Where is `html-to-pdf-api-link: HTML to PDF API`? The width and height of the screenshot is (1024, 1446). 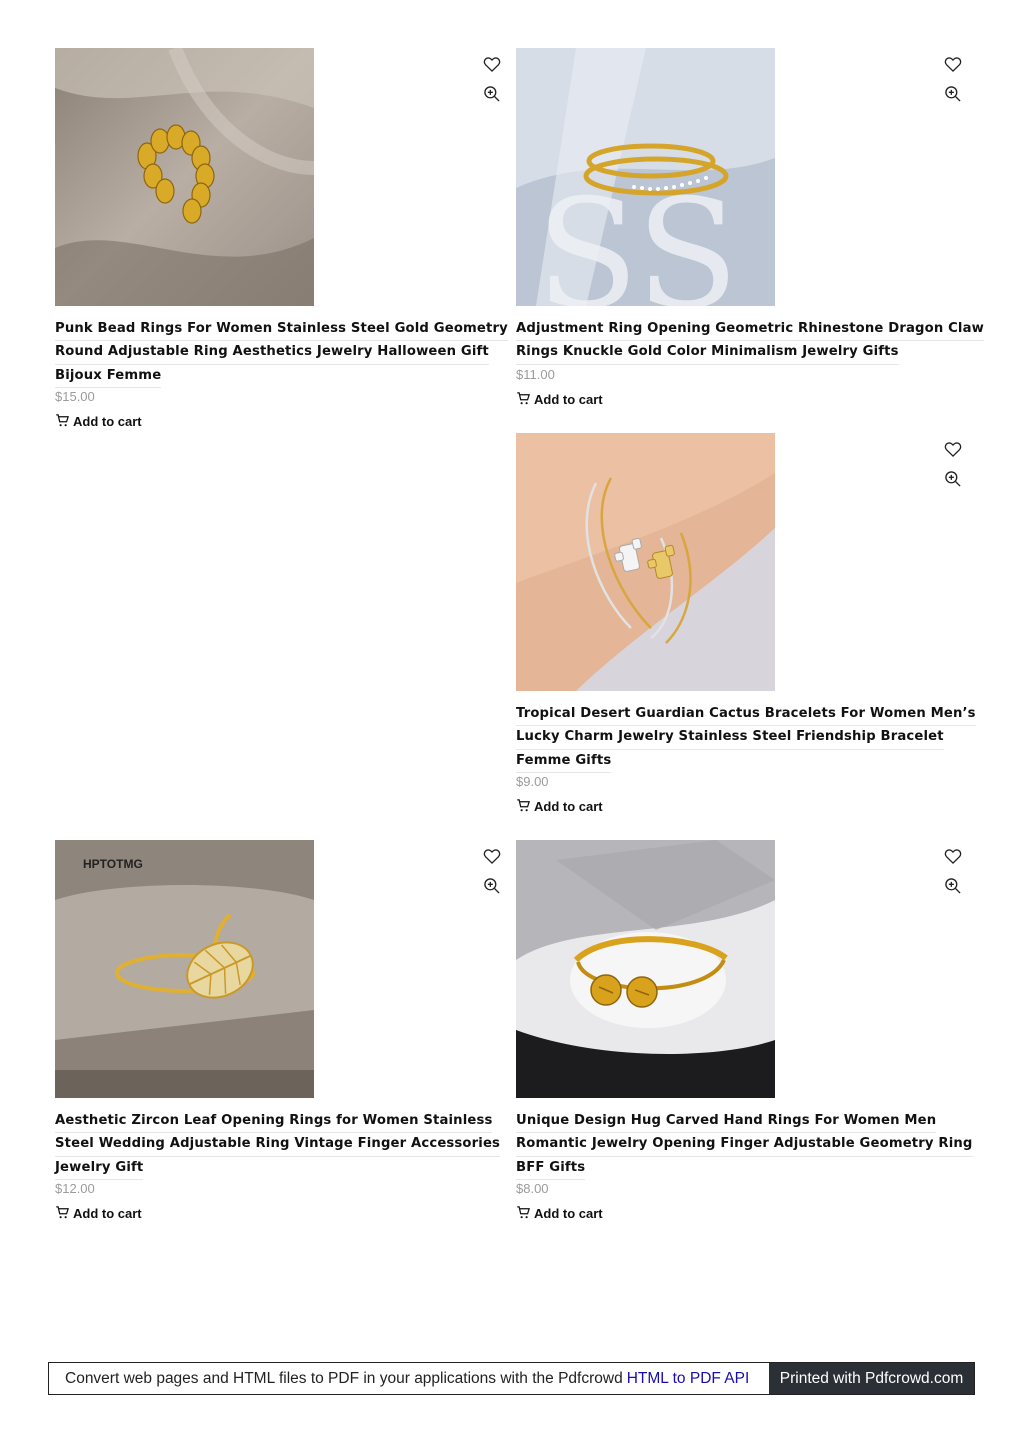 html-to-pdf-api-link: HTML to PDF API is located at coordinates (688, 1379).